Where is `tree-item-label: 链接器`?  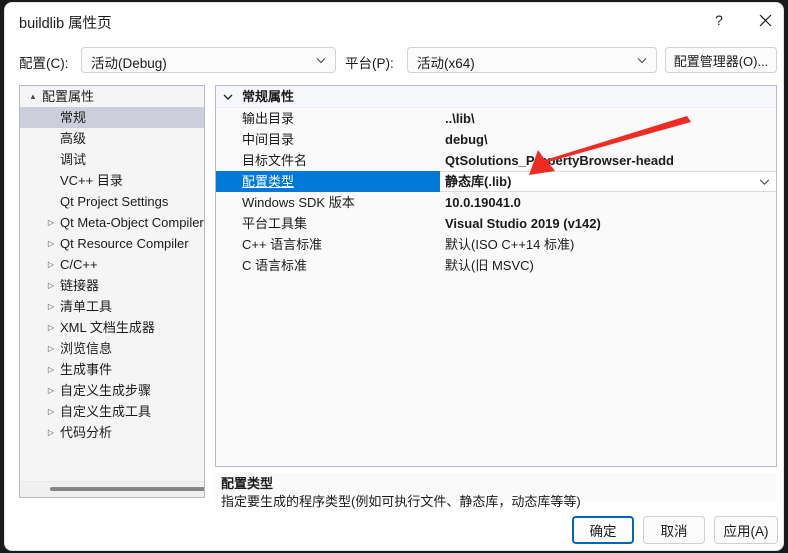
tree-item-label: 链接器 is located at coordinates (80, 285).